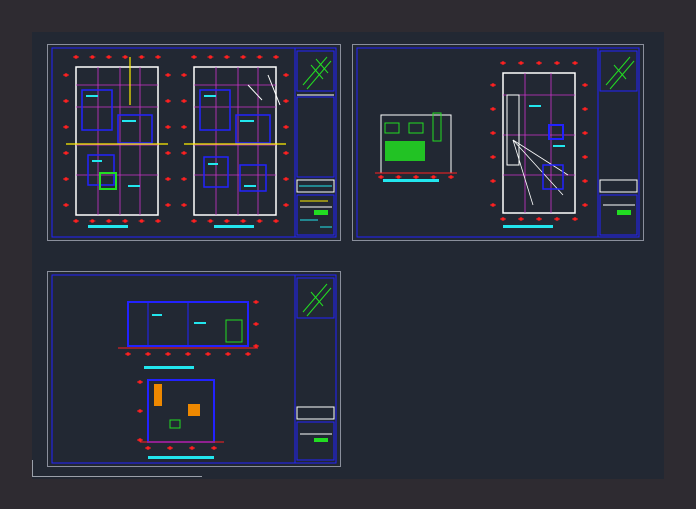  Describe the element at coordinates (416, 147) in the screenshot. I see `front-elevation` at that location.